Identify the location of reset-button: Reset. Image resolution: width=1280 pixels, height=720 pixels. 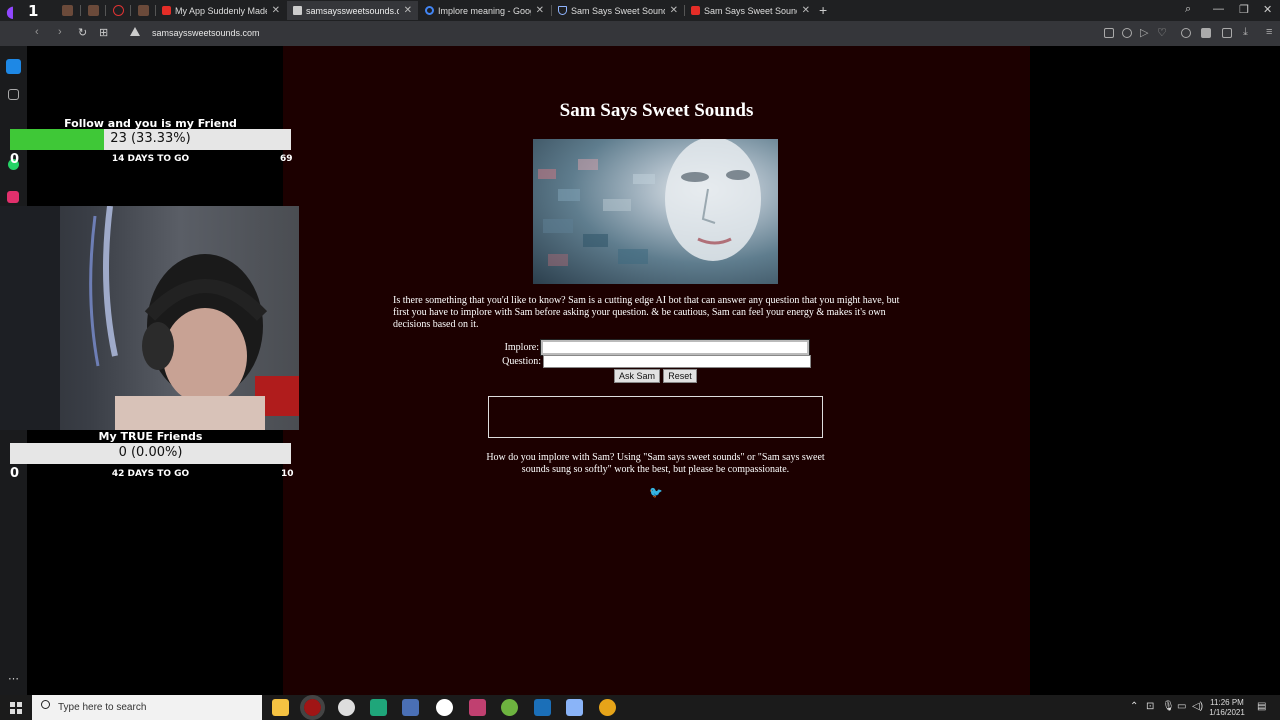
(680, 376).